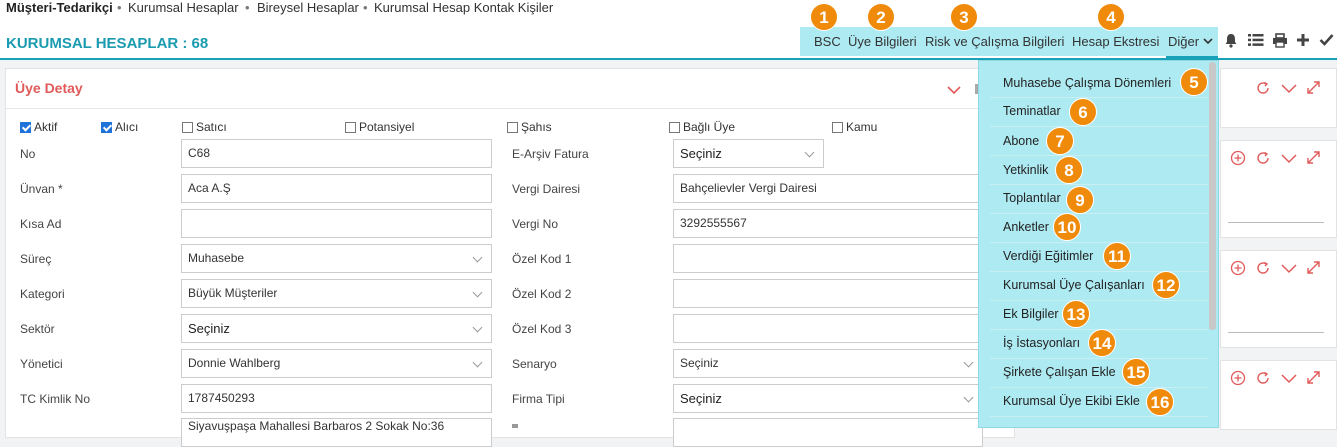 The image size is (1337, 447). I want to click on kisa-ad-field, so click(336, 223).